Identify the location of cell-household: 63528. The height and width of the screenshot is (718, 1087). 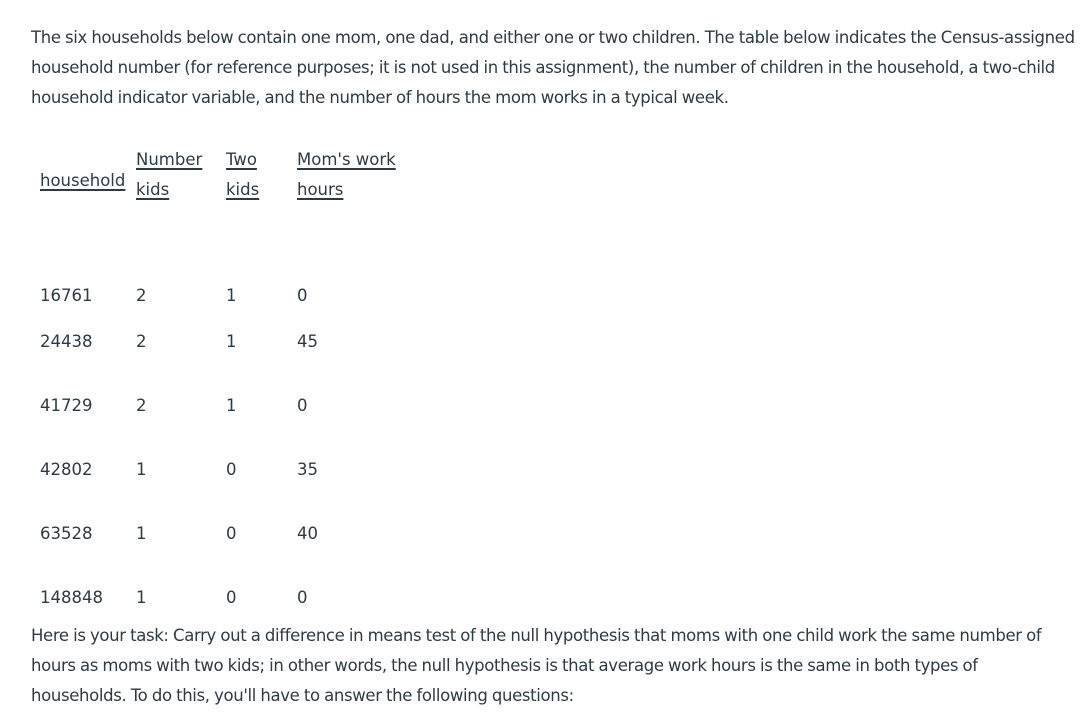
(66, 533).